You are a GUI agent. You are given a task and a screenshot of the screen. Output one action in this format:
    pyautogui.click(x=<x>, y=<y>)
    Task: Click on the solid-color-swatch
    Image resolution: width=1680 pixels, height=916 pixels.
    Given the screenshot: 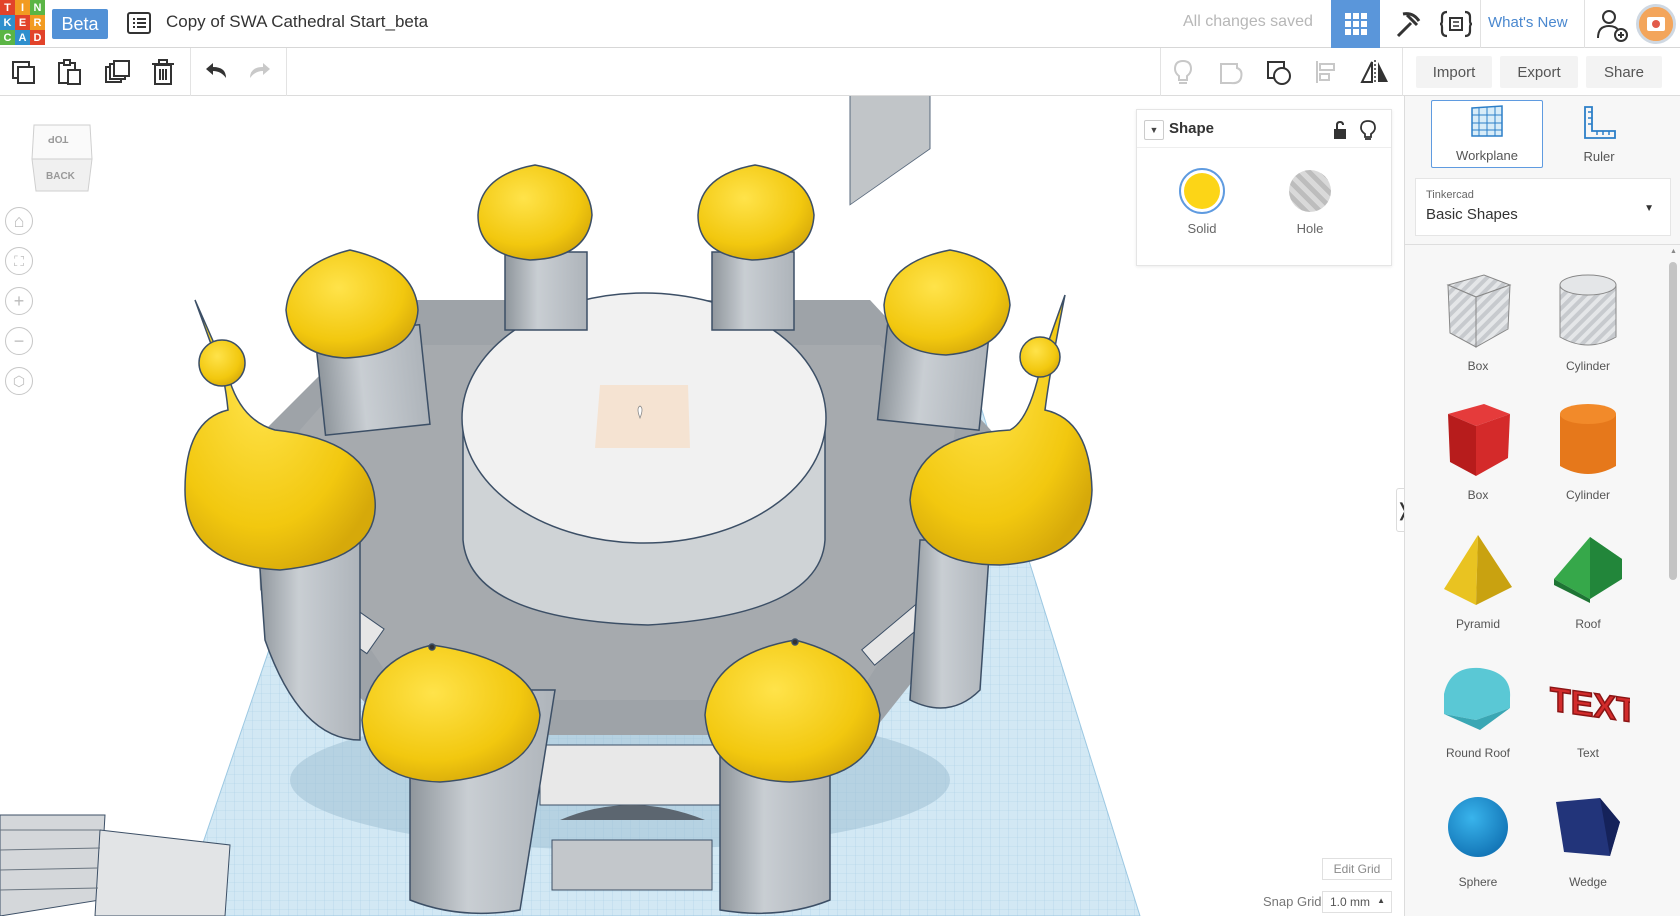 What is the action you would take?
    pyautogui.click(x=1202, y=191)
    